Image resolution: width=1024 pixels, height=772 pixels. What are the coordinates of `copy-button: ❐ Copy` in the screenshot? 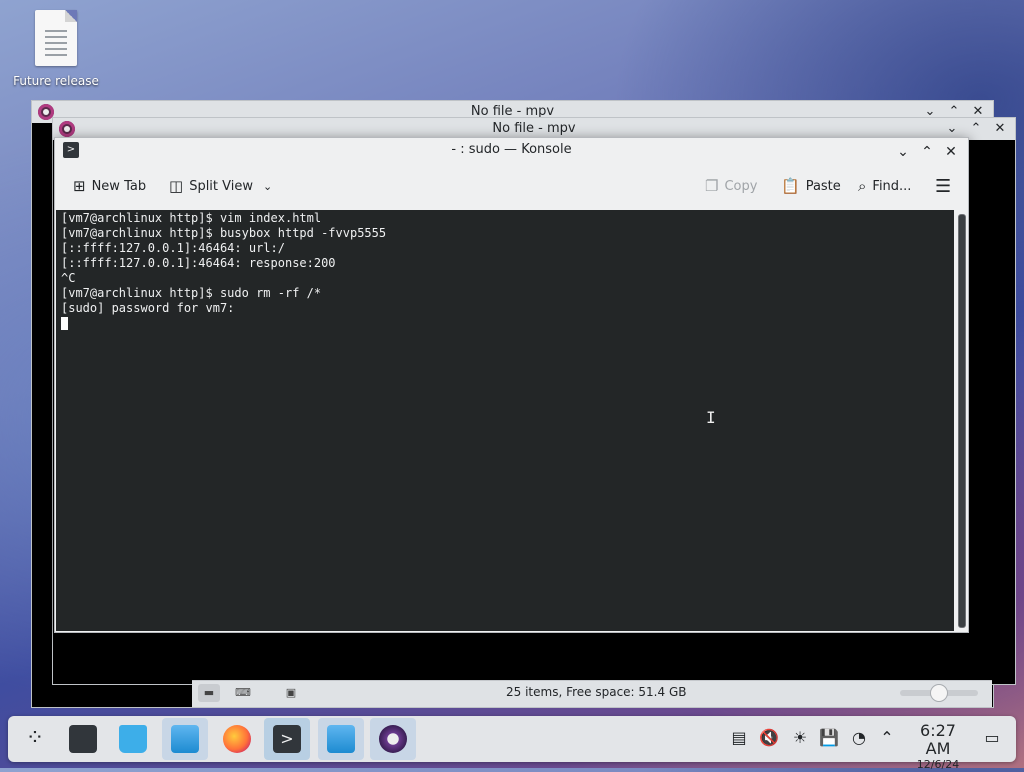 It's located at (731, 186).